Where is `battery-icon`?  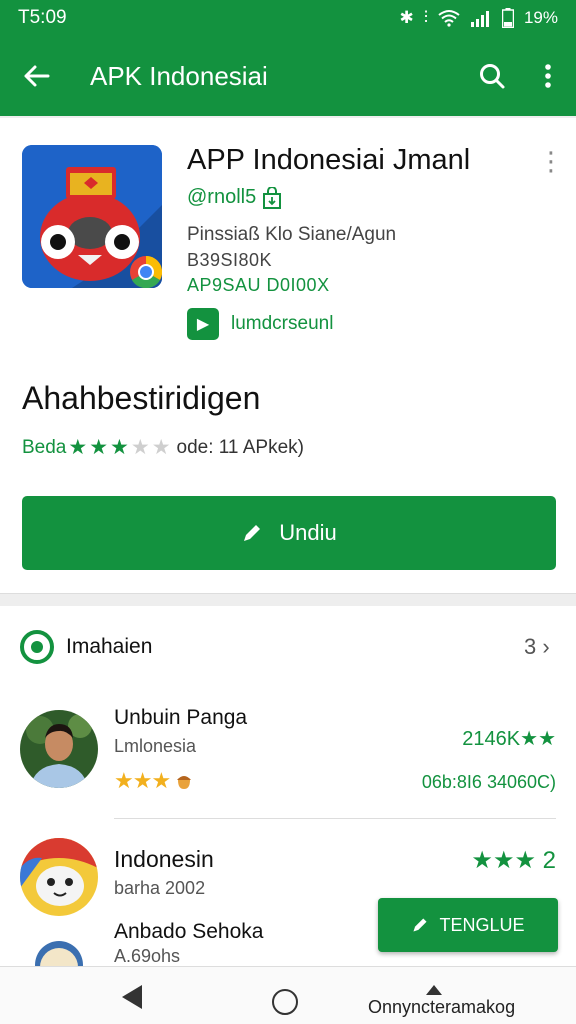 battery-icon is located at coordinates (507, 18).